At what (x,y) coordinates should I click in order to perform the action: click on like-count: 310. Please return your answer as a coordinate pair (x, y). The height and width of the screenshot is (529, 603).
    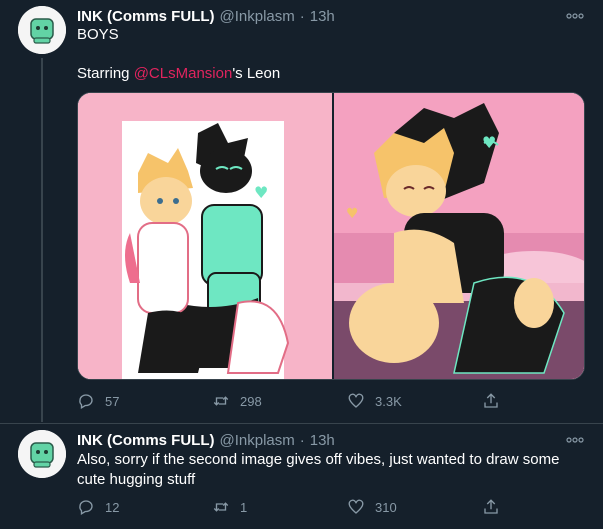
    Looking at the image, I should click on (386, 507).